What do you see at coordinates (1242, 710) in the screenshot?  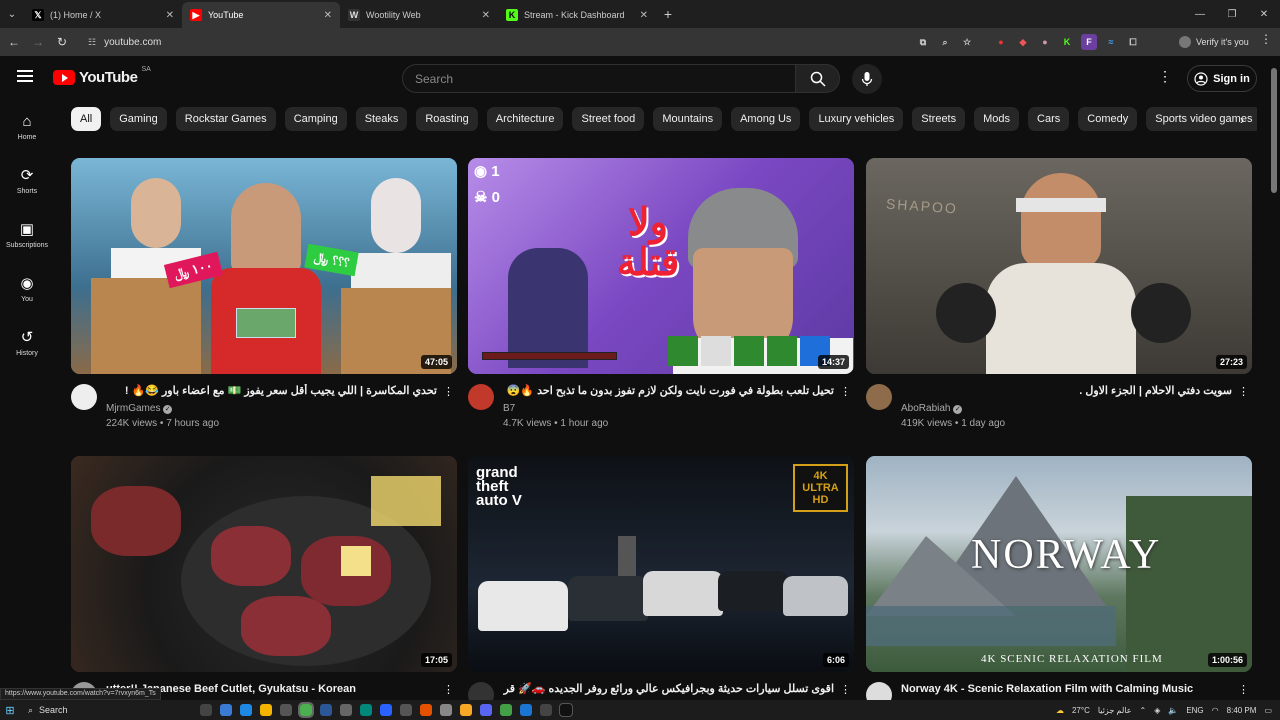 I see `clock: 8:40 PM` at bounding box center [1242, 710].